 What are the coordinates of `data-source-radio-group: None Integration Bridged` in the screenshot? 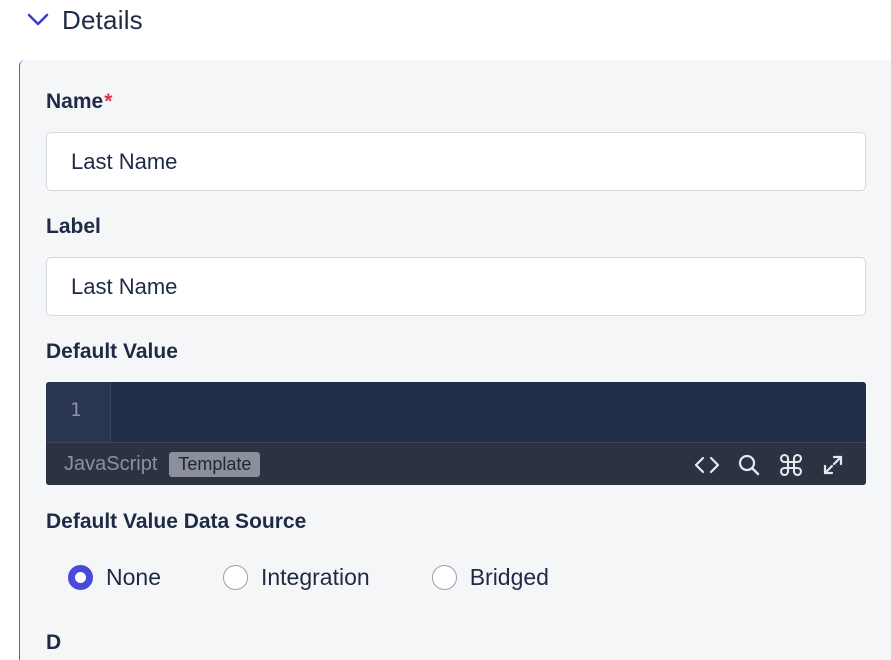 It's located at (308, 577).